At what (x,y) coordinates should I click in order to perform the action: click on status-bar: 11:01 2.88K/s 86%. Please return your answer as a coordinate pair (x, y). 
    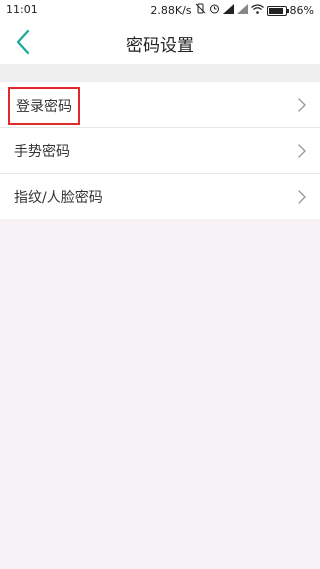
    Looking at the image, I should click on (160, 10).